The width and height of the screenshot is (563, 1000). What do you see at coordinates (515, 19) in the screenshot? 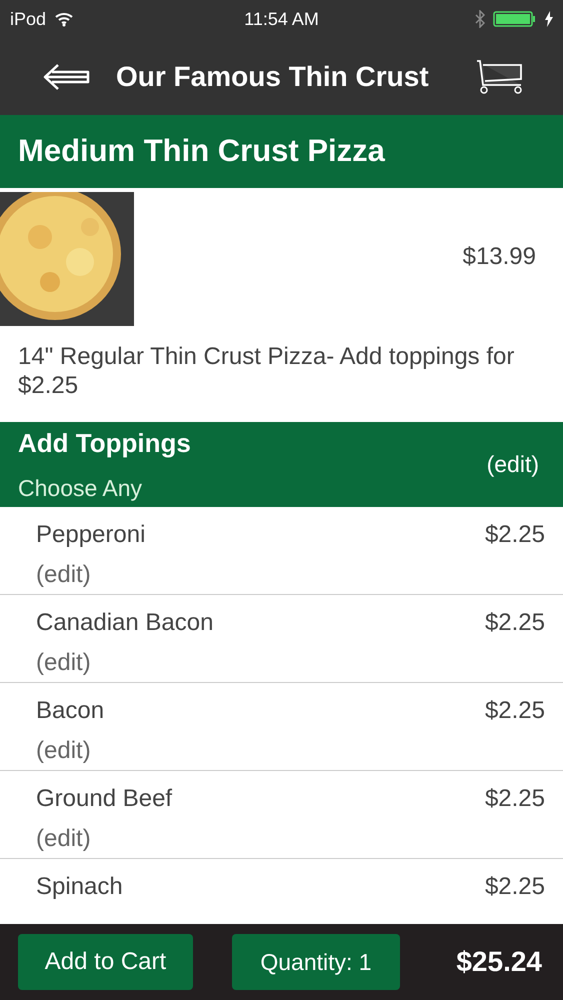
I see `battery-icon` at bounding box center [515, 19].